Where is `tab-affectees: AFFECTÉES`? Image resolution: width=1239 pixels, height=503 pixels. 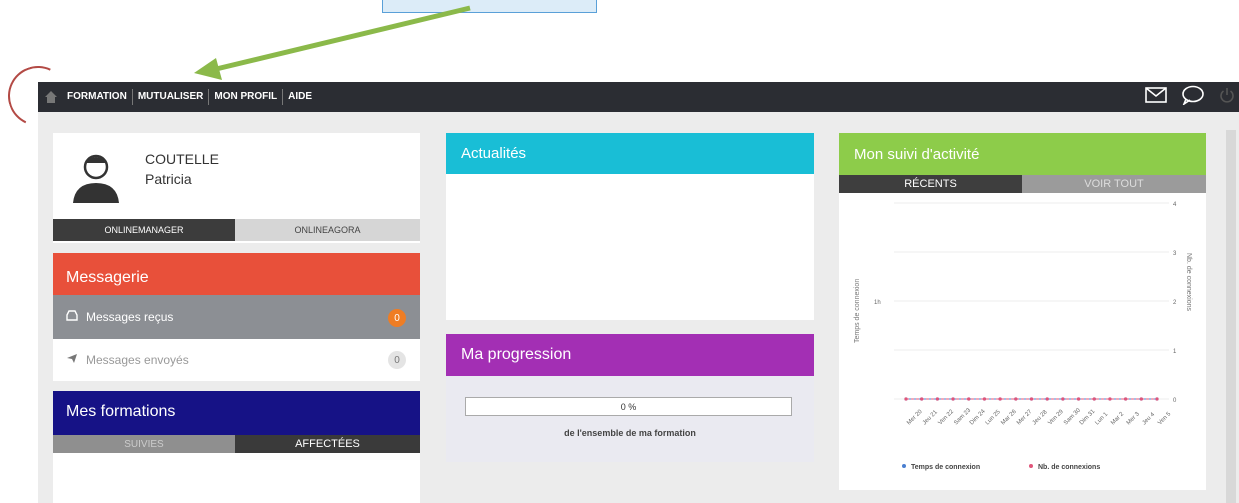 tab-affectees: AFFECTÉES is located at coordinates (327, 444).